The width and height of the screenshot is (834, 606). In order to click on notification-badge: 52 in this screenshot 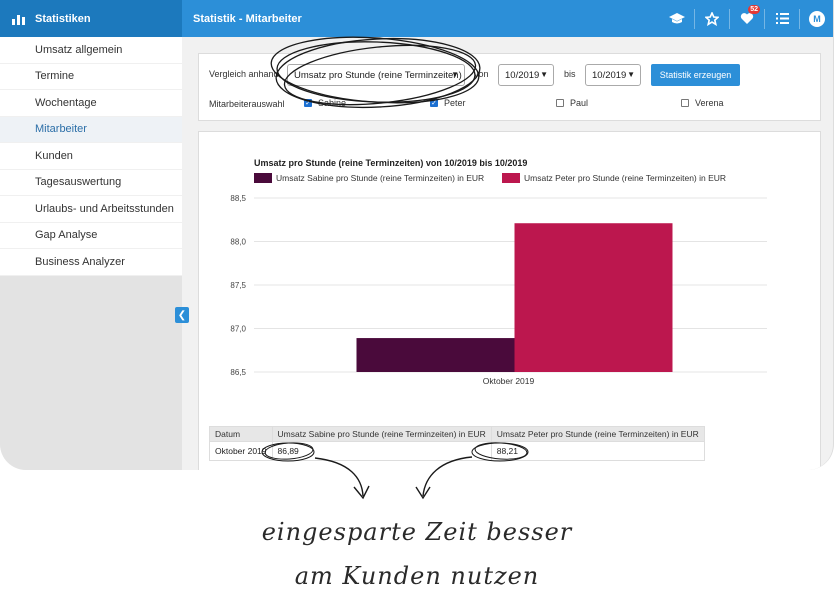, I will do `click(754, 9)`.